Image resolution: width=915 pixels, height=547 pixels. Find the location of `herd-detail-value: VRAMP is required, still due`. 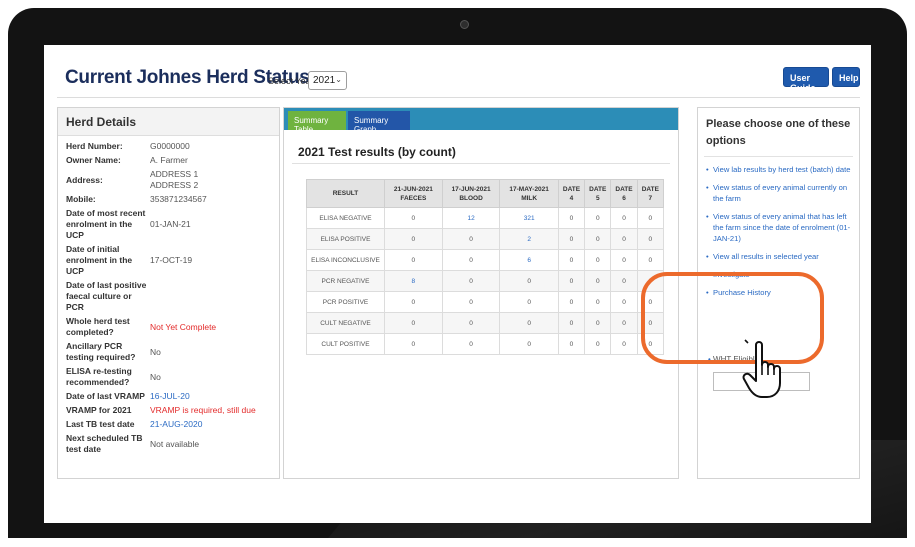

herd-detail-value: VRAMP is required, still due is located at coordinates (203, 410).